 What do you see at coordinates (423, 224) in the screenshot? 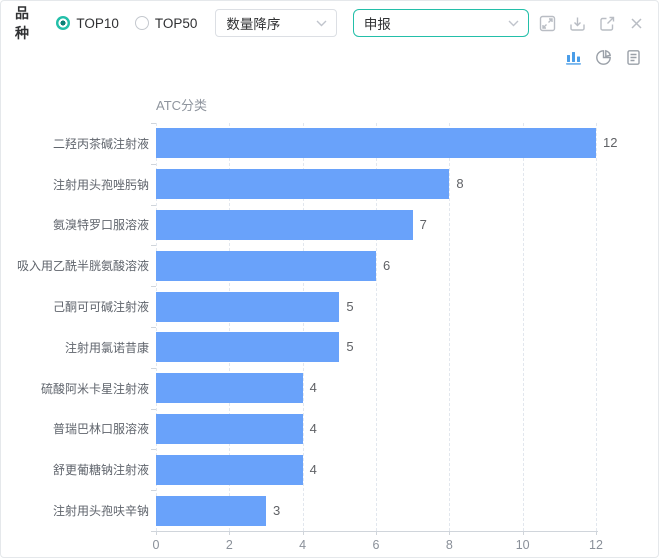
I see `bar-value-label: 7` at bounding box center [423, 224].